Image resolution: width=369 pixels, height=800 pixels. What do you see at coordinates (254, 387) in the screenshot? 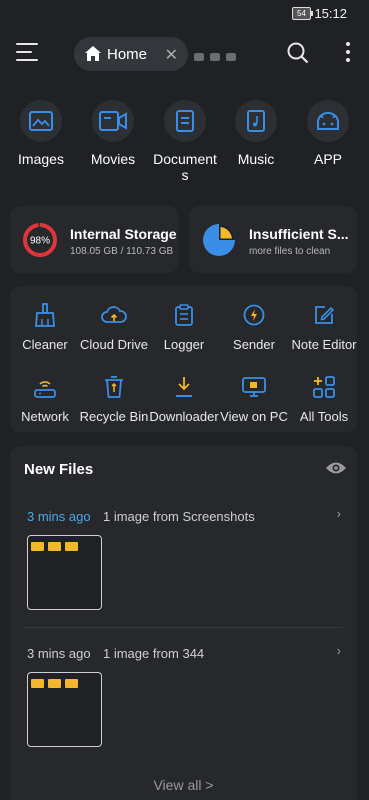
I see `monitor-icon` at bounding box center [254, 387].